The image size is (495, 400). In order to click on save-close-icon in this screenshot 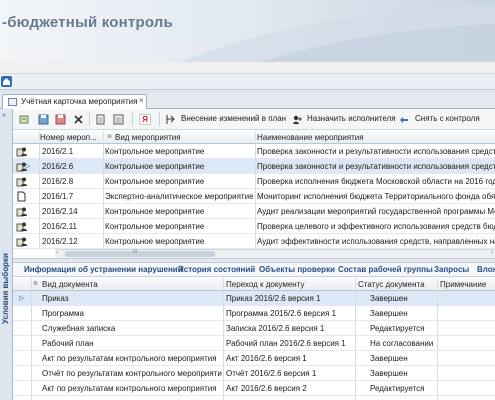, I will do `click(60, 119)`.